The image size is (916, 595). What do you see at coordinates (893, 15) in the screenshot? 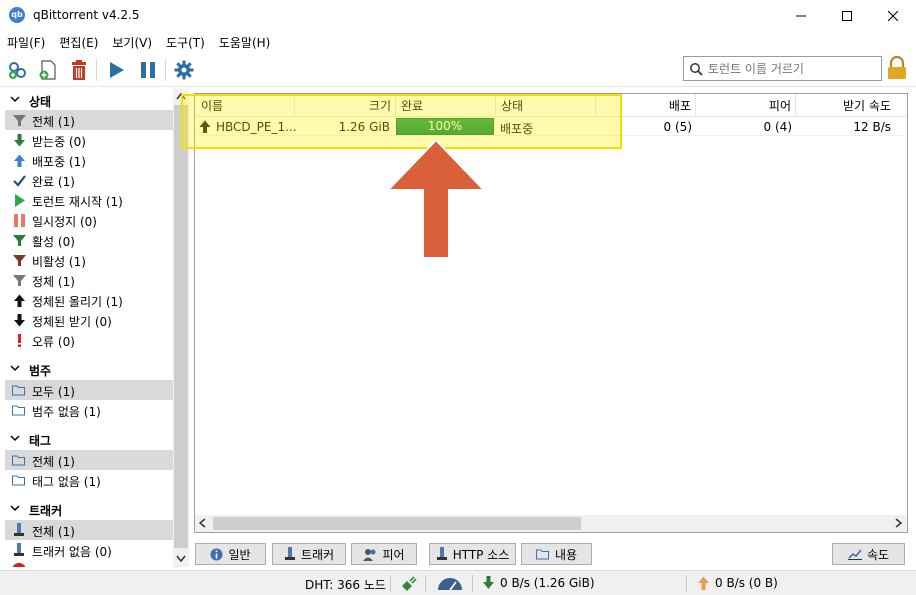
I see `close-button` at bounding box center [893, 15].